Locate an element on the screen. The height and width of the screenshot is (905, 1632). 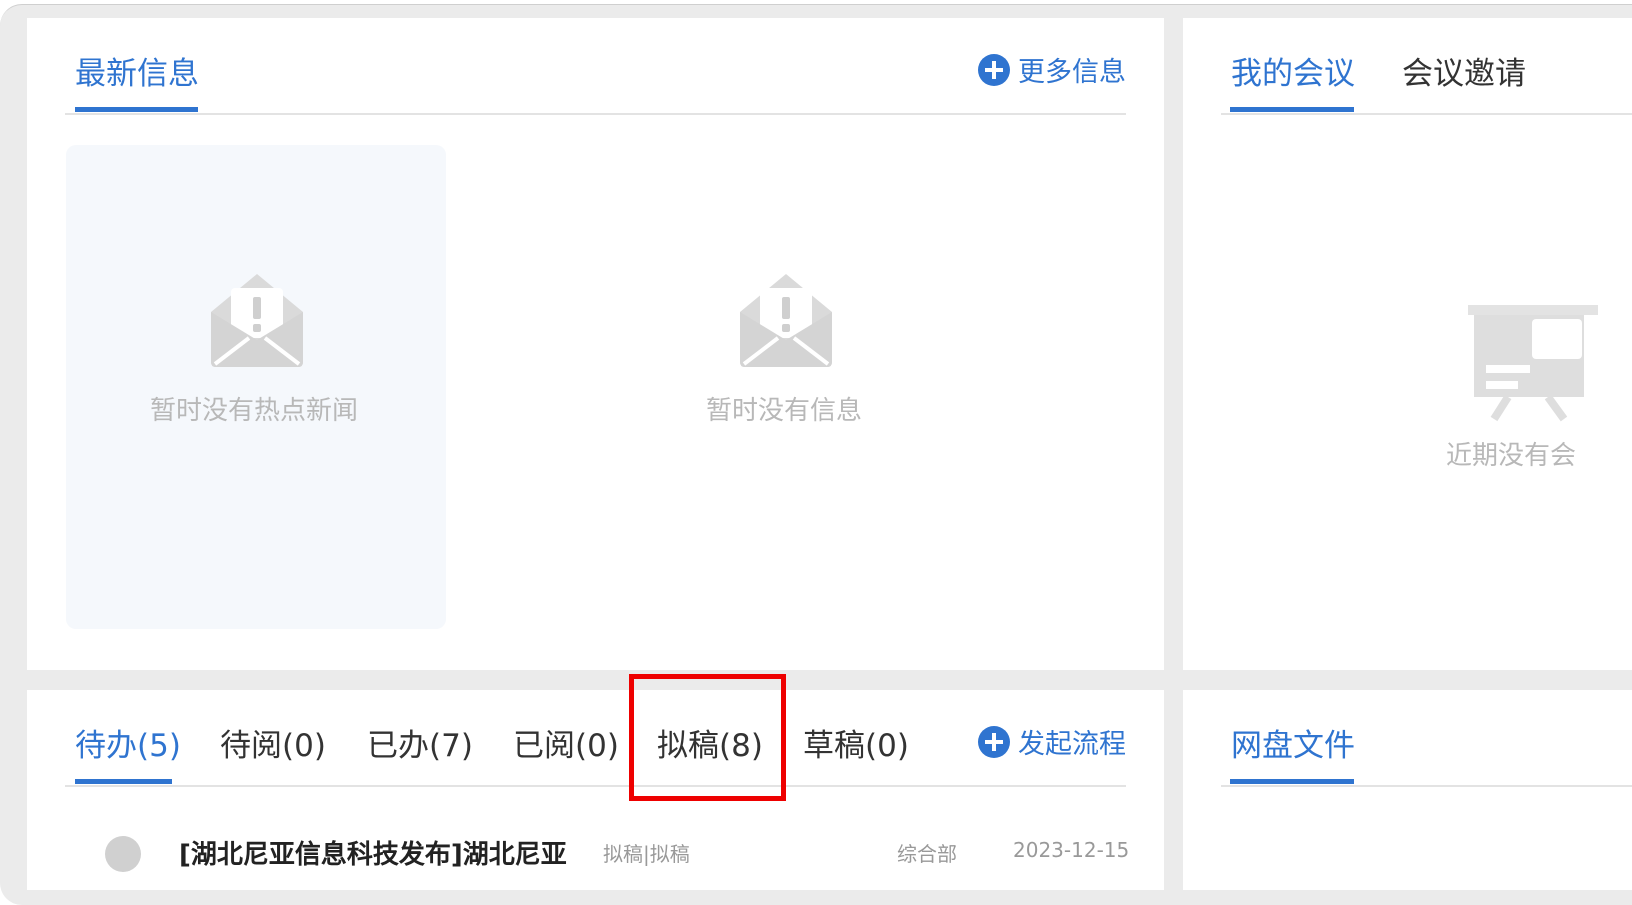
hot-news-empty-text: 暂时没有热点新闻 is located at coordinates (254, 411).